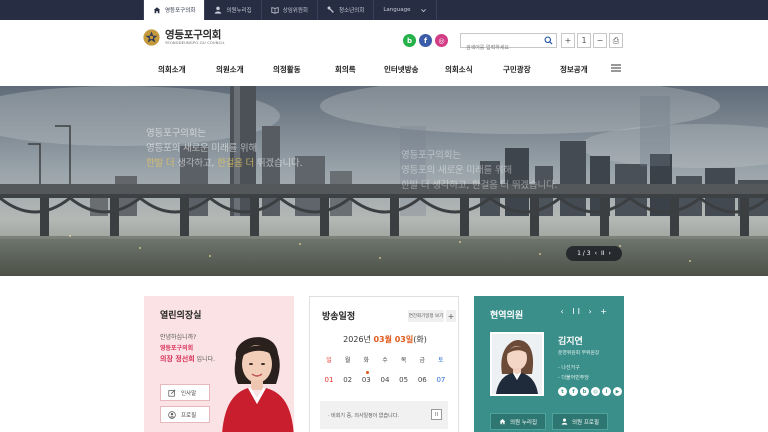 The height and width of the screenshot is (432, 768). What do you see at coordinates (610, 253) in the screenshot?
I see `next-slide-icon: ›` at bounding box center [610, 253].